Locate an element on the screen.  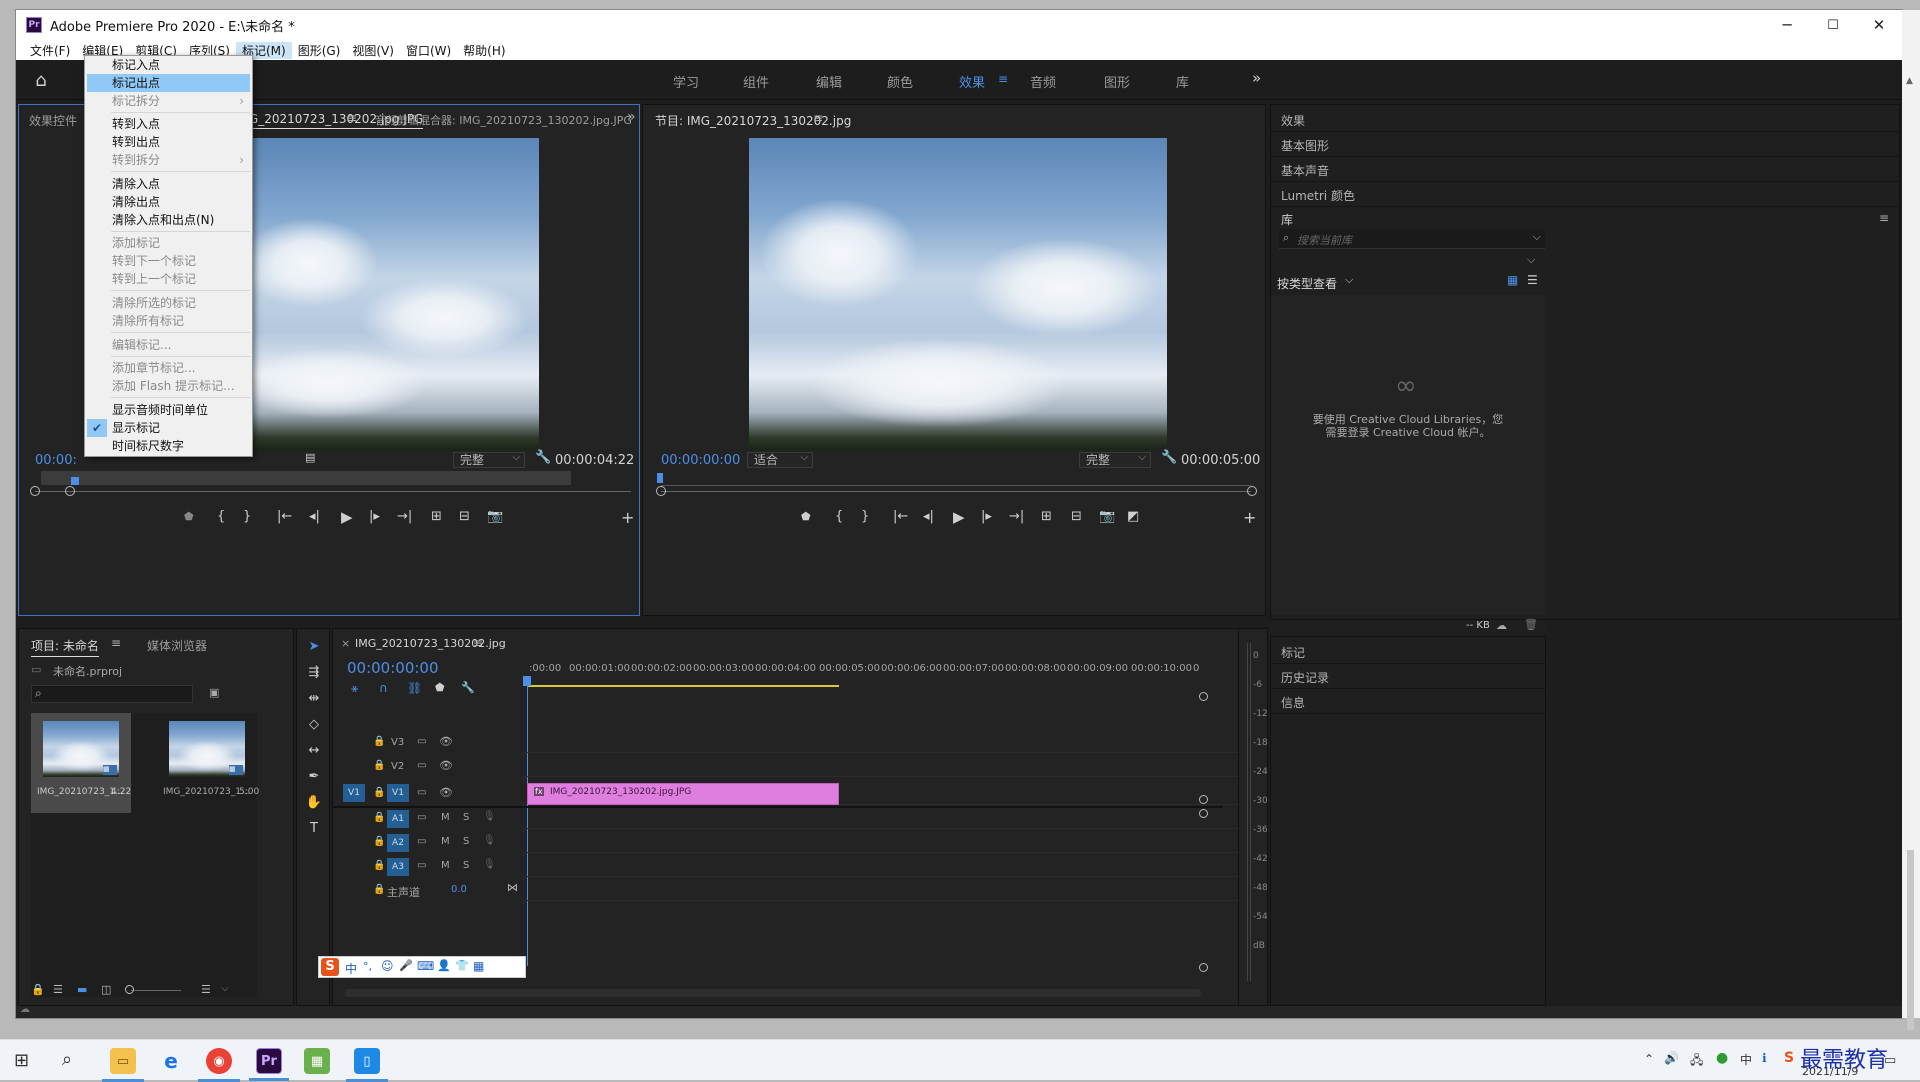
track-label: A2 is located at coordinates (398, 843).